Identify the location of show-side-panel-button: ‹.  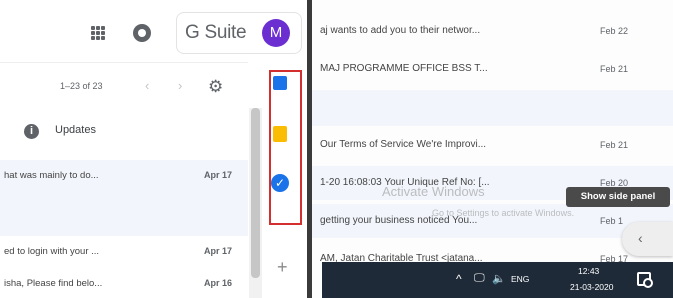
(647, 239).